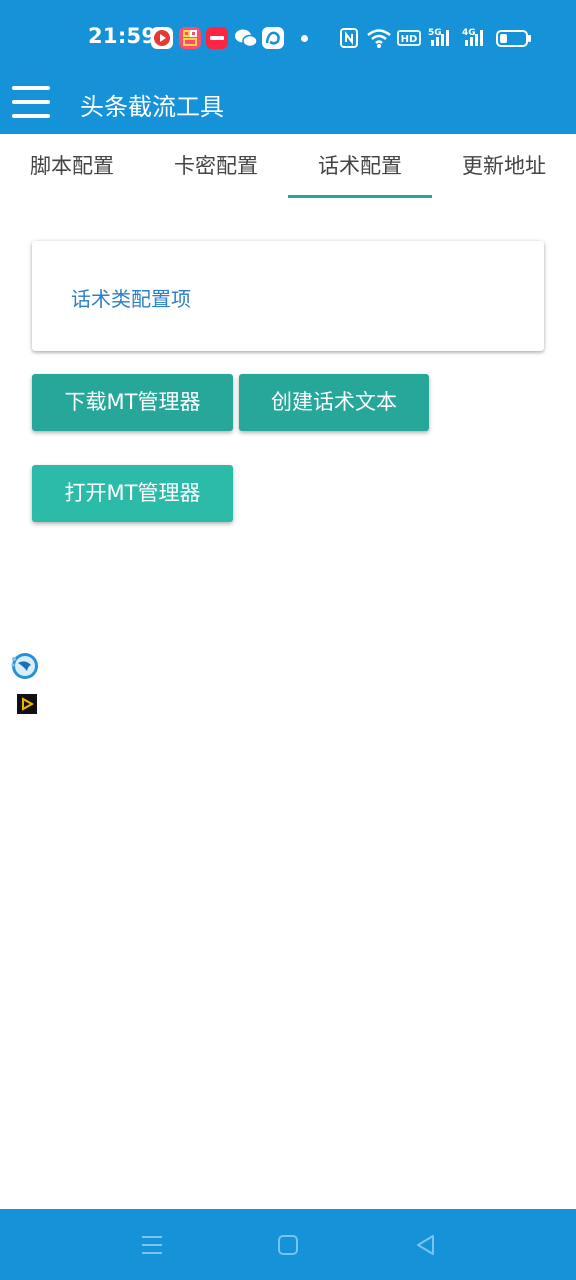 The image size is (576, 1280). What do you see at coordinates (246, 38) in the screenshot?
I see `wechat-icon` at bounding box center [246, 38].